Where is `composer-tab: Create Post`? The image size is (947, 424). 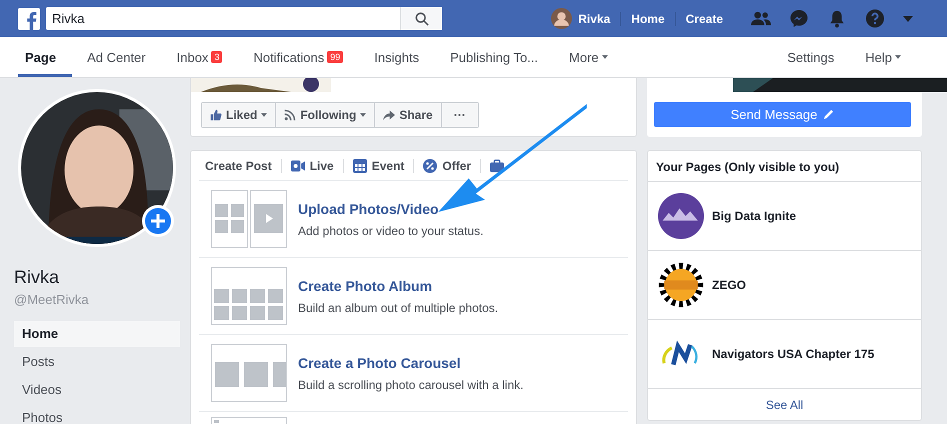 composer-tab: Create Post is located at coordinates (238, 165).